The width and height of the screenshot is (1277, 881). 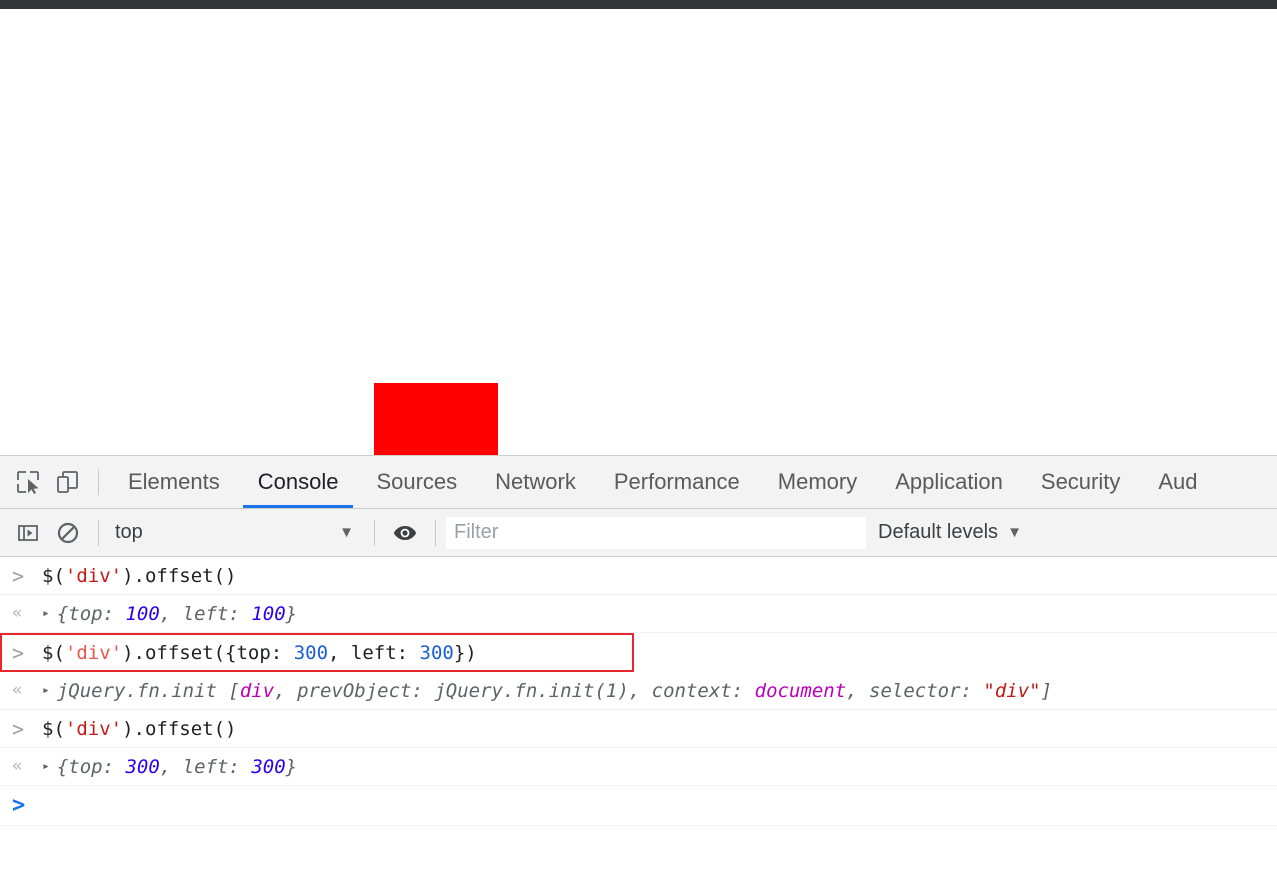 I want to click on tab-network: Network, so click(x=535, y=482).